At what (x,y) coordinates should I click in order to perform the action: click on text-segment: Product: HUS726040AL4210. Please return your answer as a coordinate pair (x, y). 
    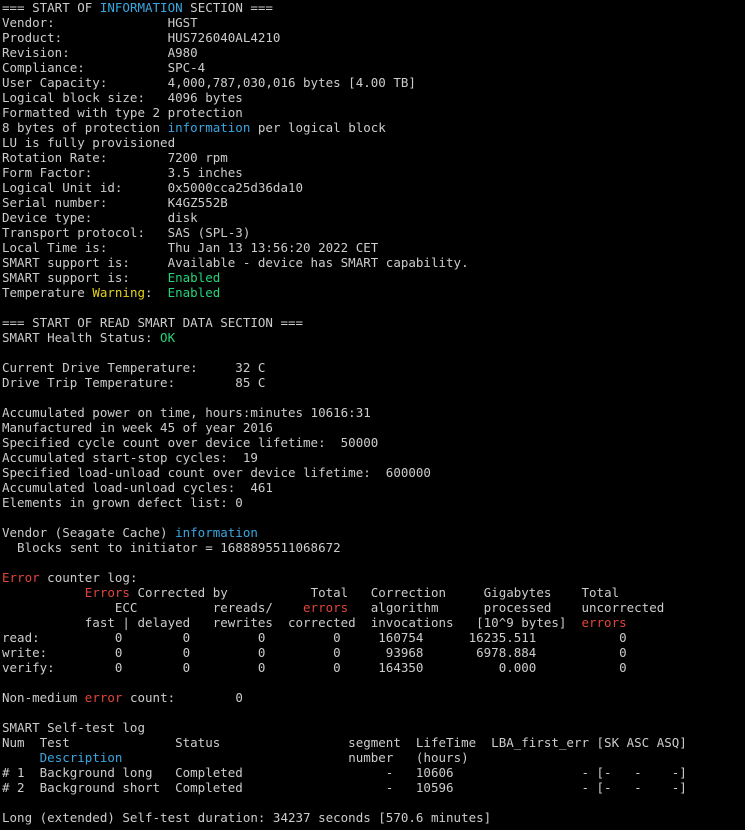
    Looking at the image, I should click on (141, 37).